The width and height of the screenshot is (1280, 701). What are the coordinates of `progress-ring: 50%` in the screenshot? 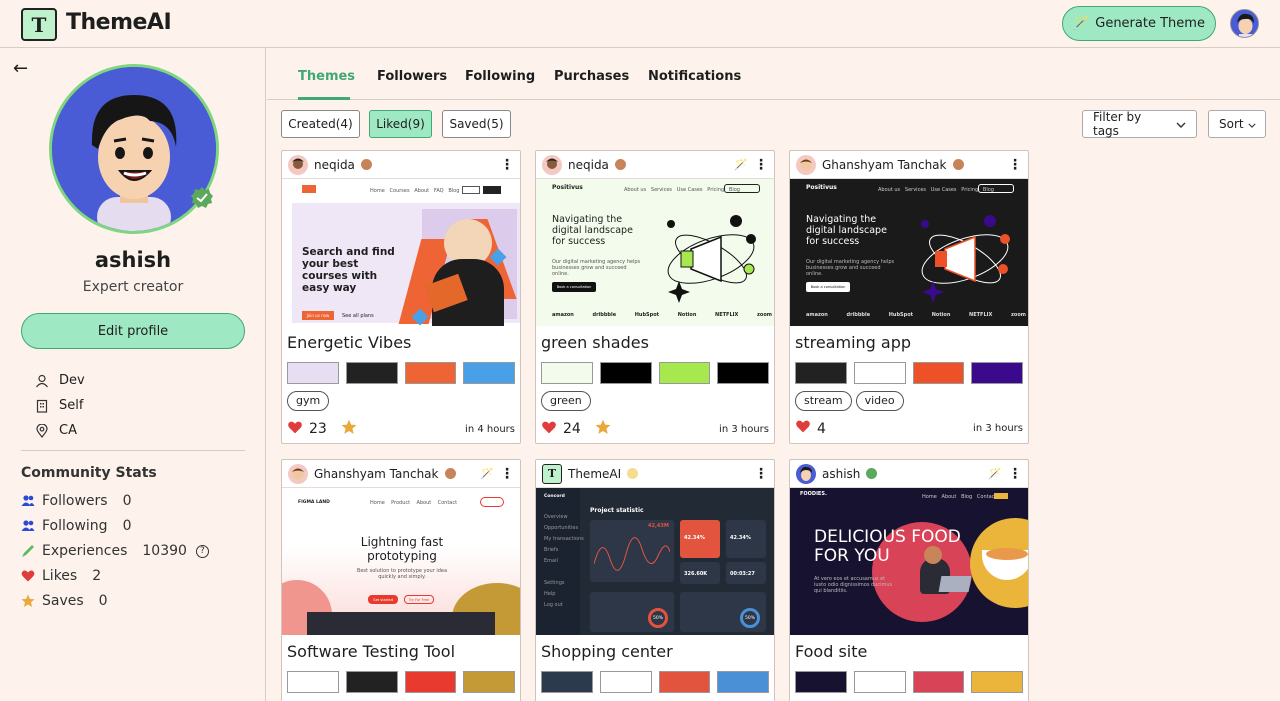 It's located at (658, 618).